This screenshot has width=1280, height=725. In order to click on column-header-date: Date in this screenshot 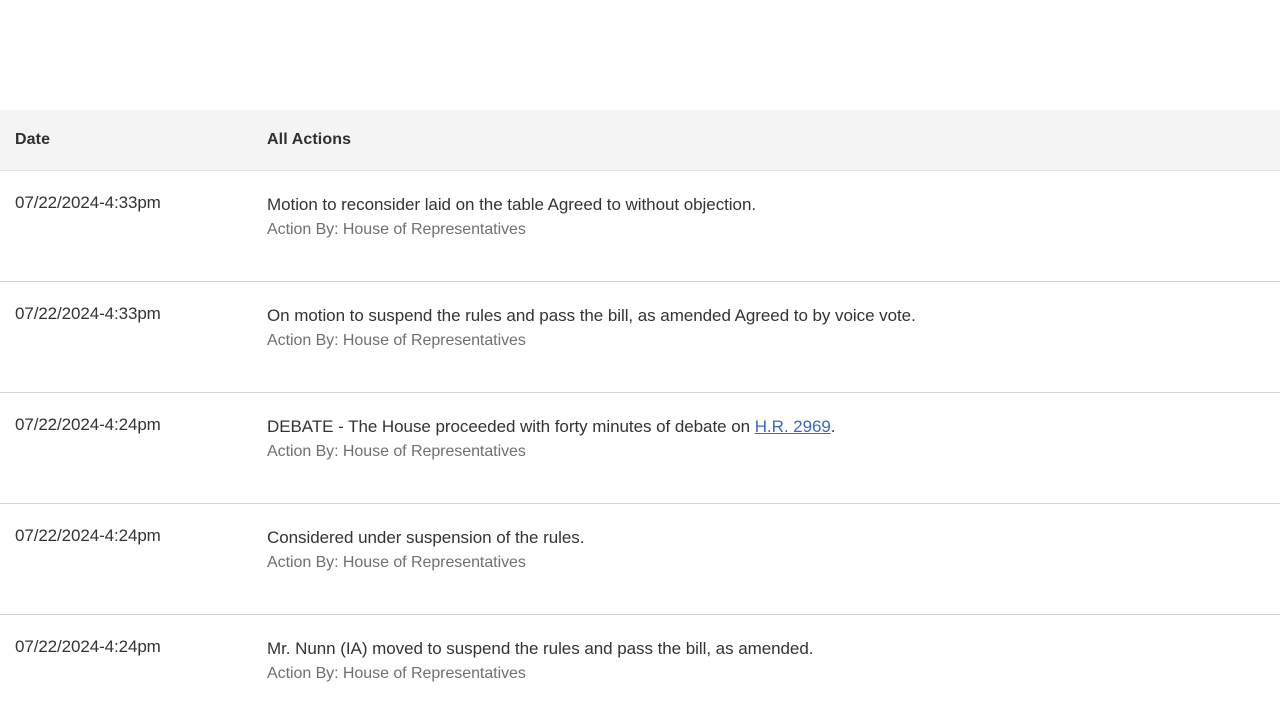, I will do `click(130, 140)`.